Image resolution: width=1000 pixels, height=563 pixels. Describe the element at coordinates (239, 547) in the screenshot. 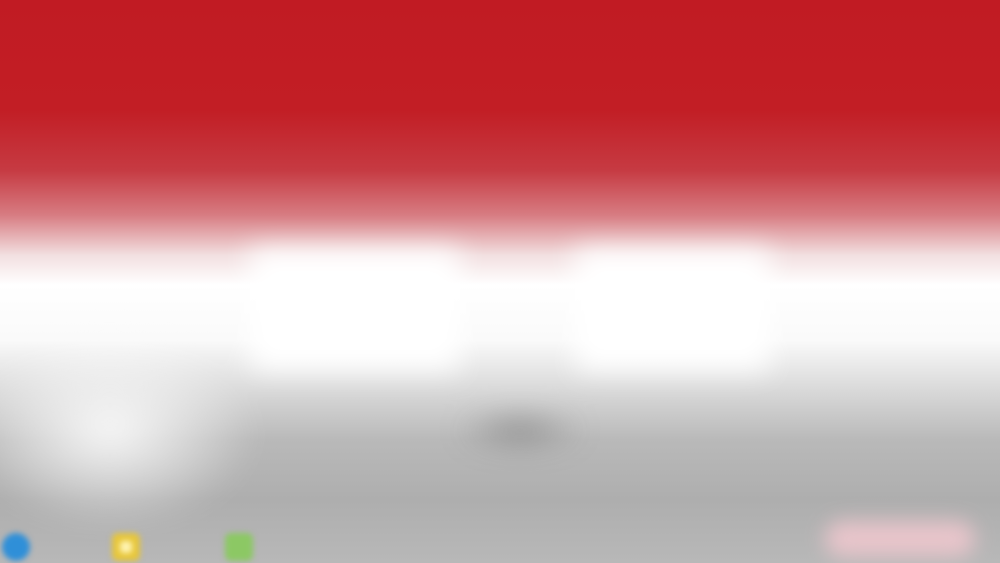

I see `app-icon` at that location.